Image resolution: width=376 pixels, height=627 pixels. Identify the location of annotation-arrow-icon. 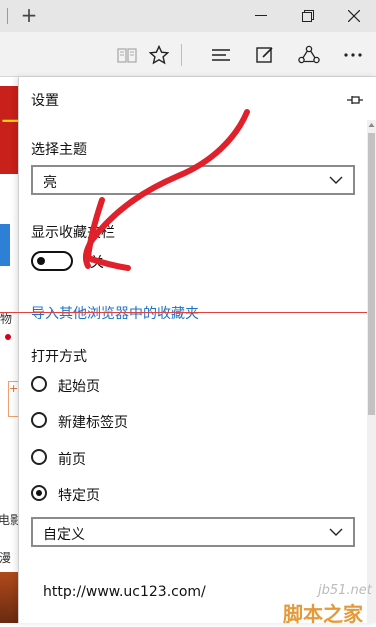
(166, 190).